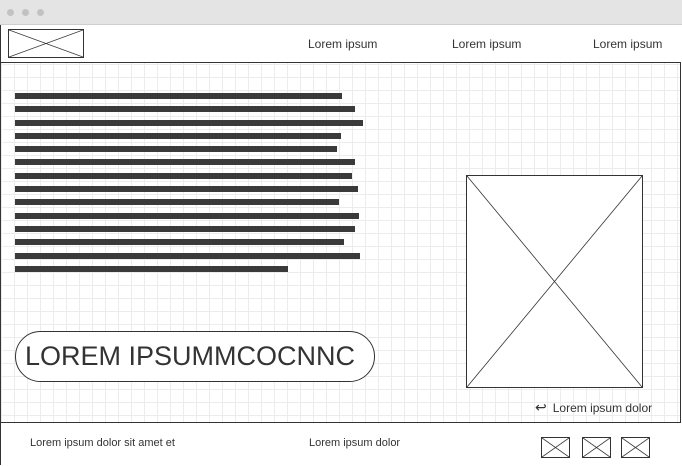 The height and width of the screenshot is (466, 682). I want to click on header-bar: Lorem ipsum Lorem ipsum Lorem ipsum, so click(341, 44).